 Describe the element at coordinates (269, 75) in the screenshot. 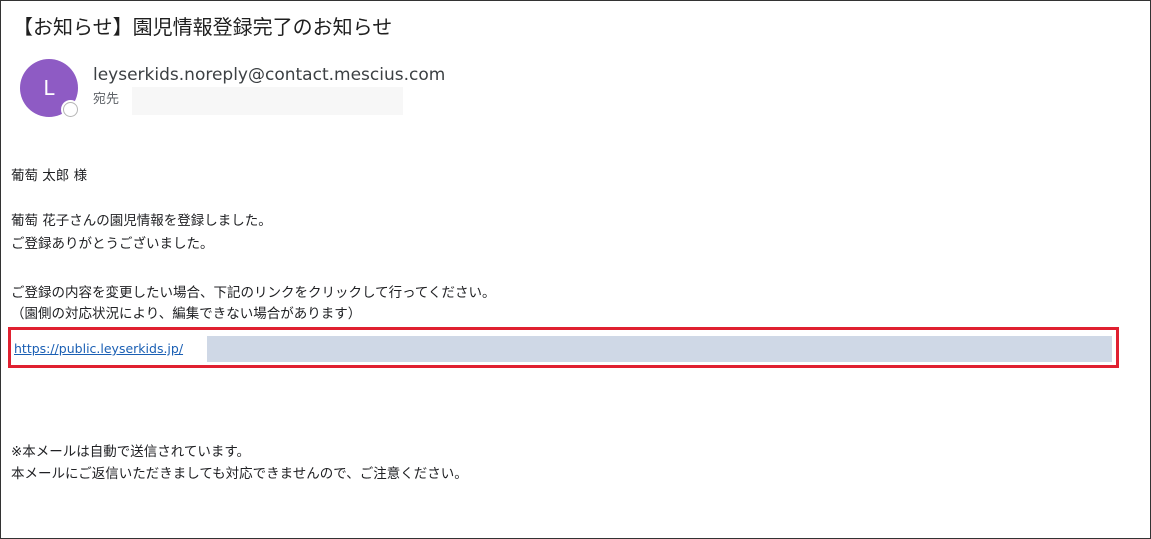

I see `sender-address: leyserkids.noreply@contact.mescius.com` at that location.